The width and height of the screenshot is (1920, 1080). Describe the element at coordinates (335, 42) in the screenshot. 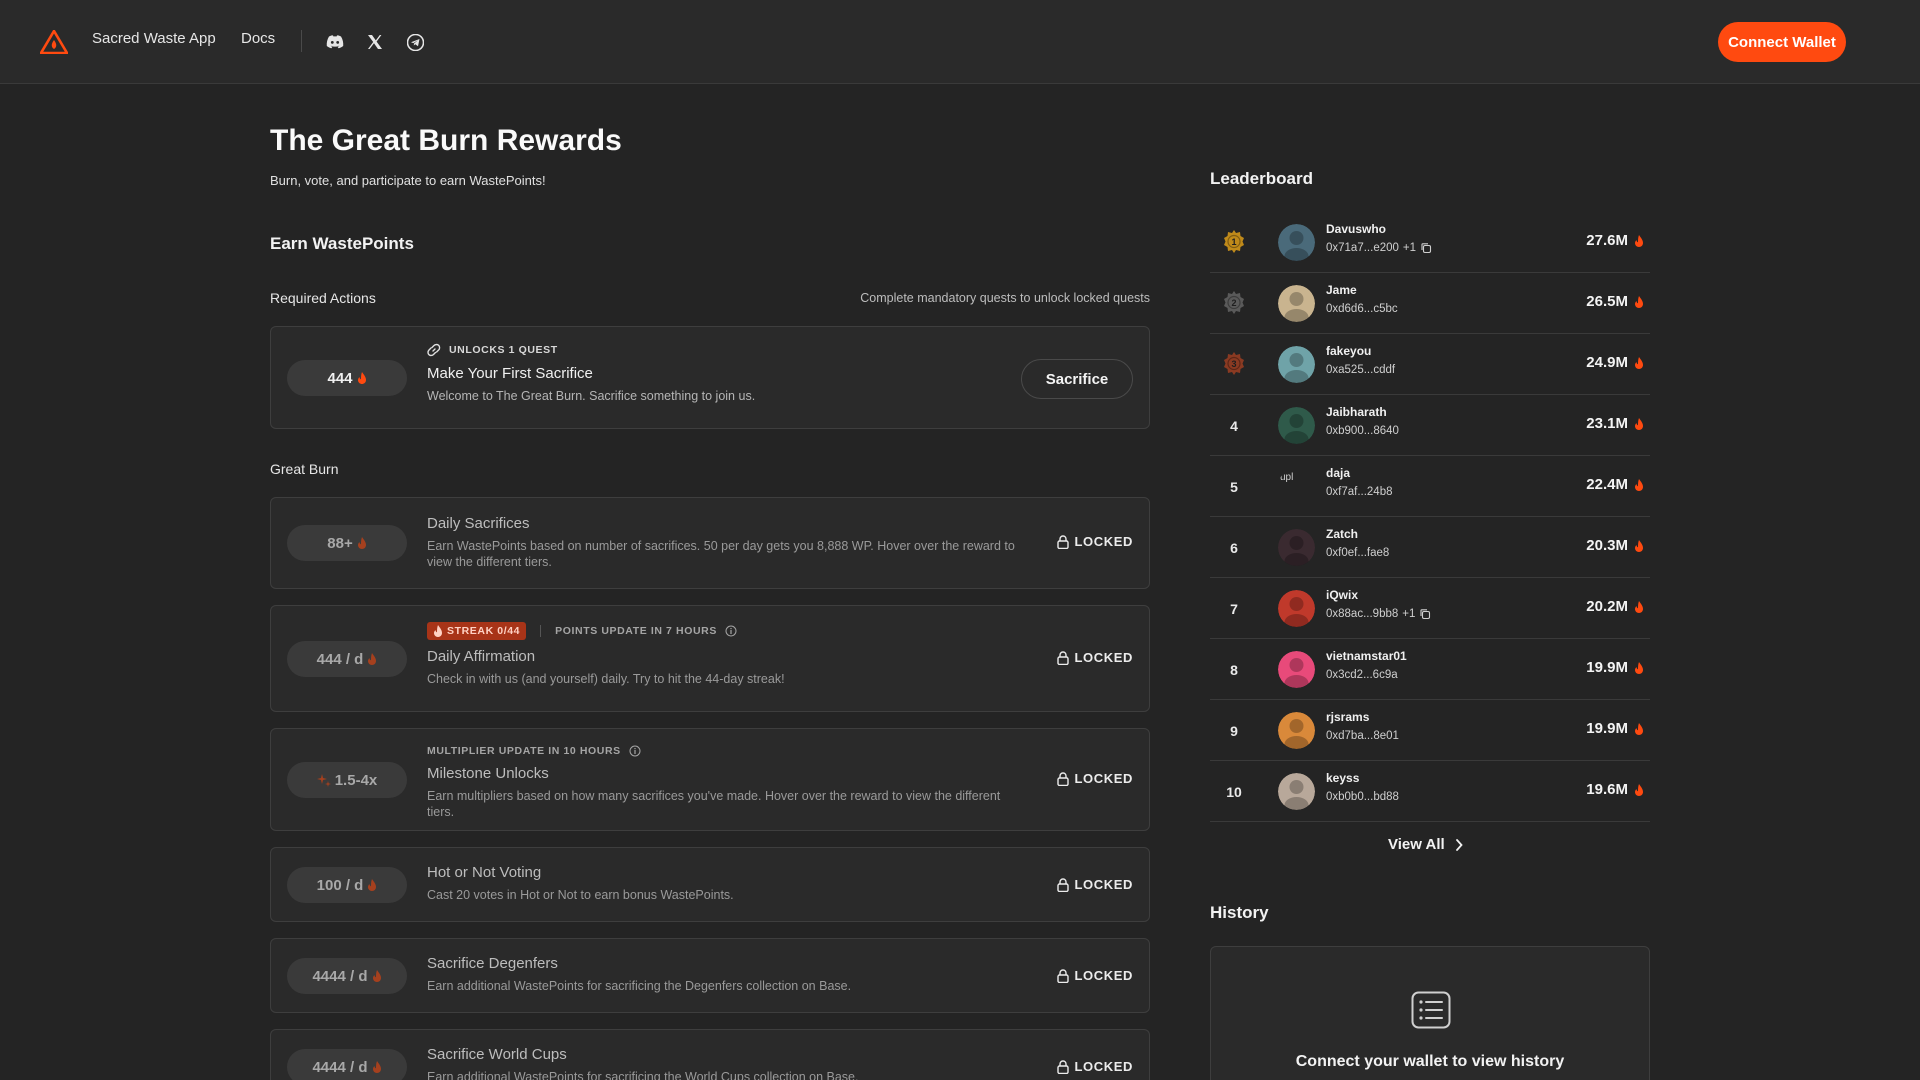

I see `discord-icon` at that location.